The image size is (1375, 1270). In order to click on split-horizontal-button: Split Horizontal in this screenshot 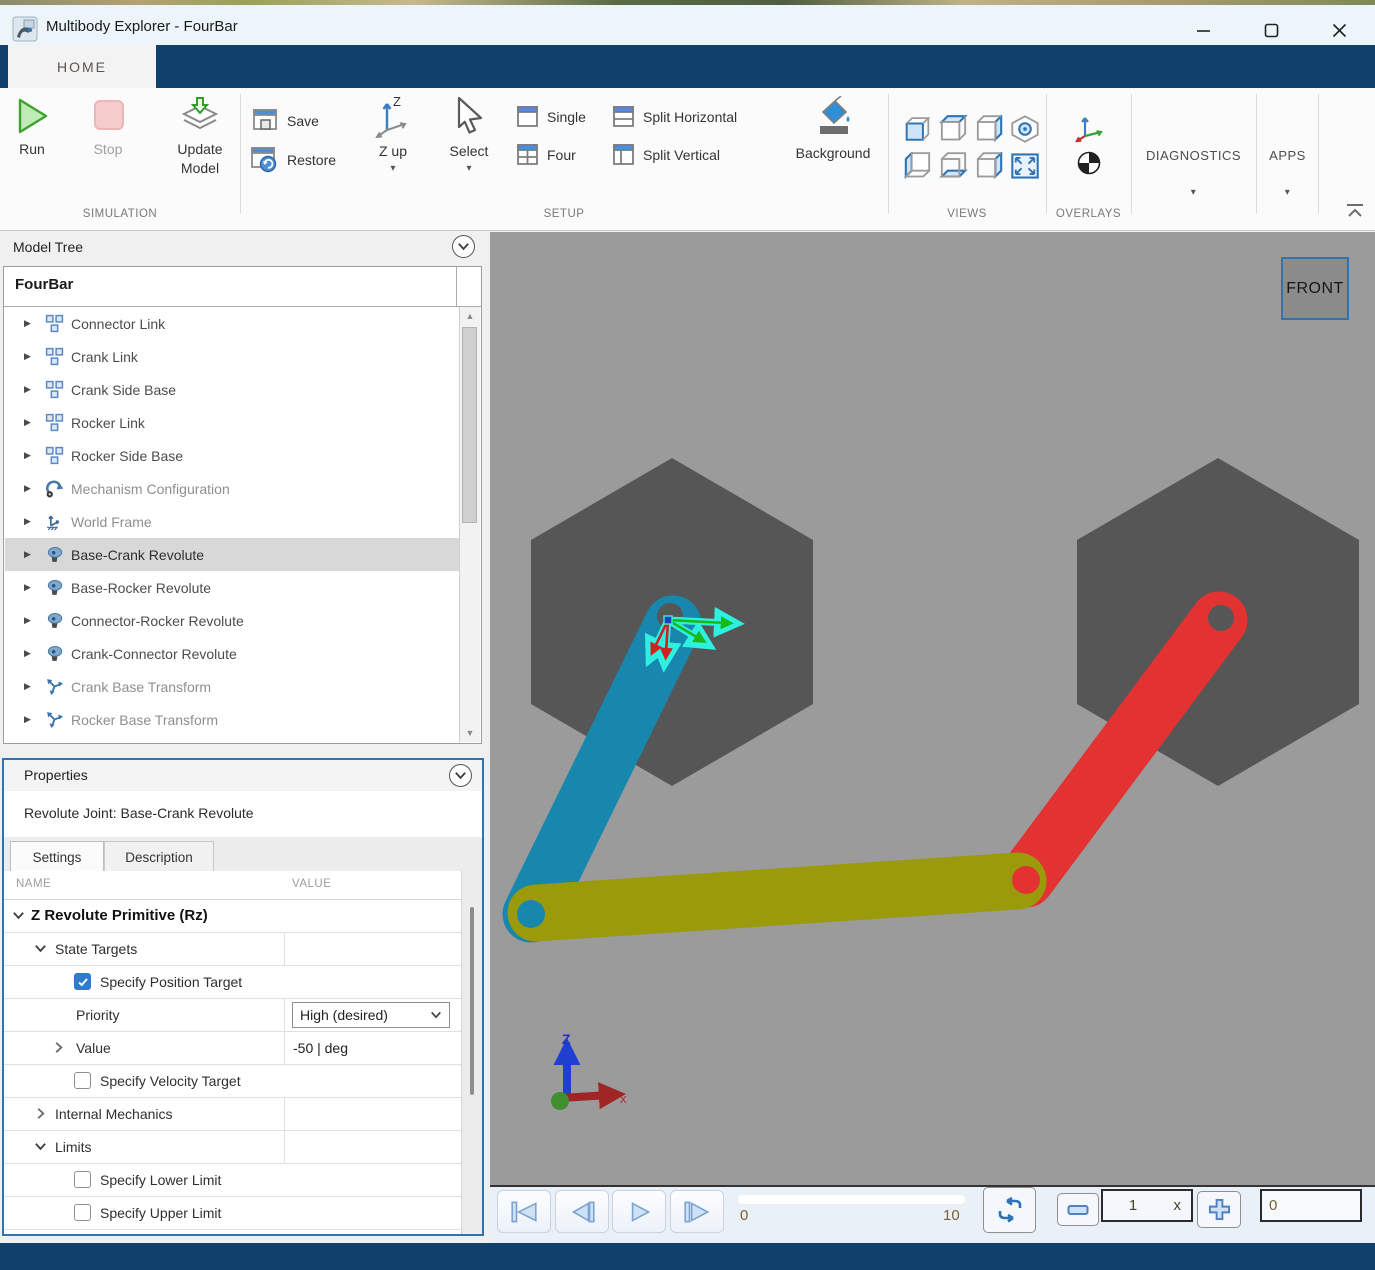, I will do `click(674, 116)`.